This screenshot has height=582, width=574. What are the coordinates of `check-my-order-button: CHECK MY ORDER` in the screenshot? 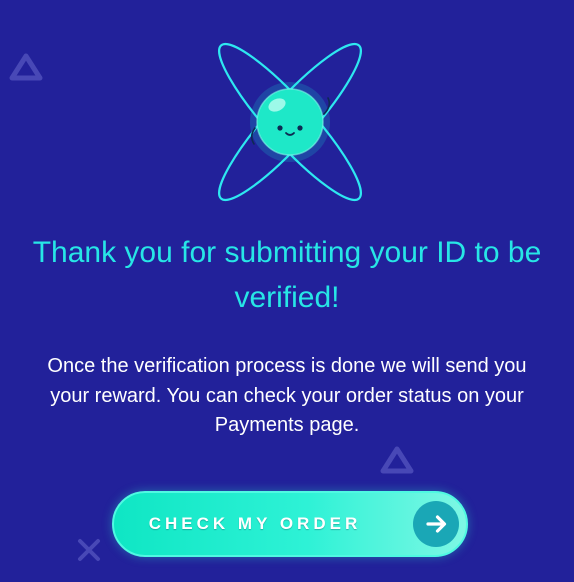 It's located at (290, 524).